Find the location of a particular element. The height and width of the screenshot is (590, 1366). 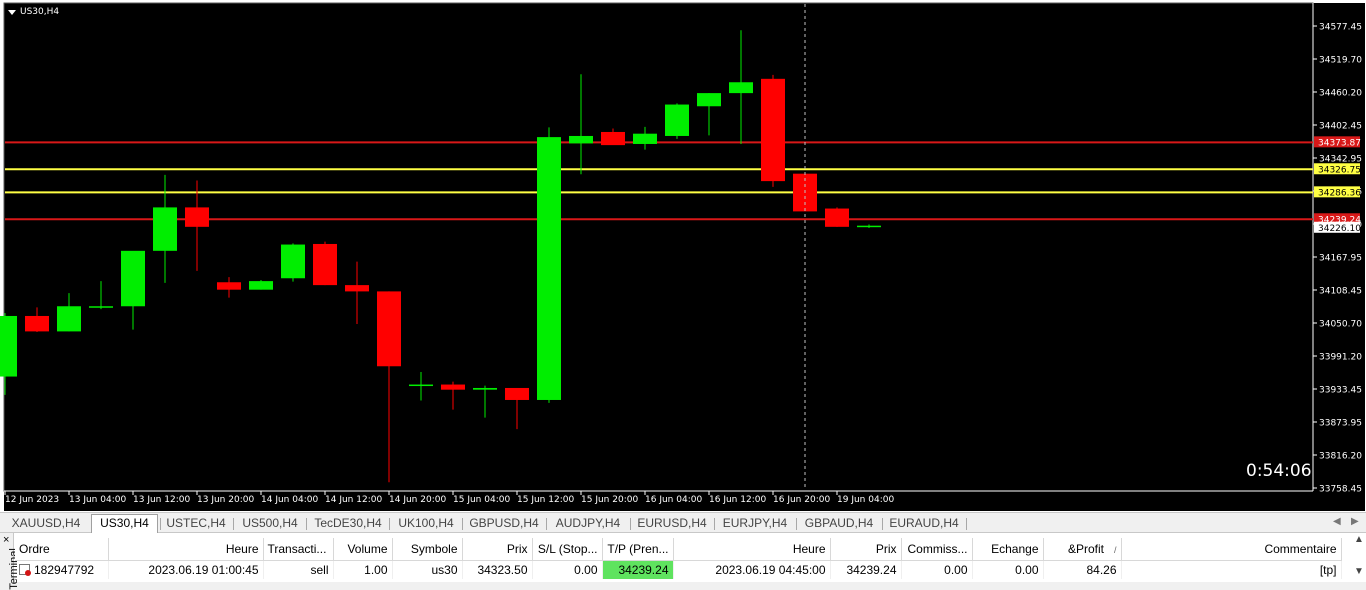

col-header-profit: &Profit / is located at coordinates (1082, 549).